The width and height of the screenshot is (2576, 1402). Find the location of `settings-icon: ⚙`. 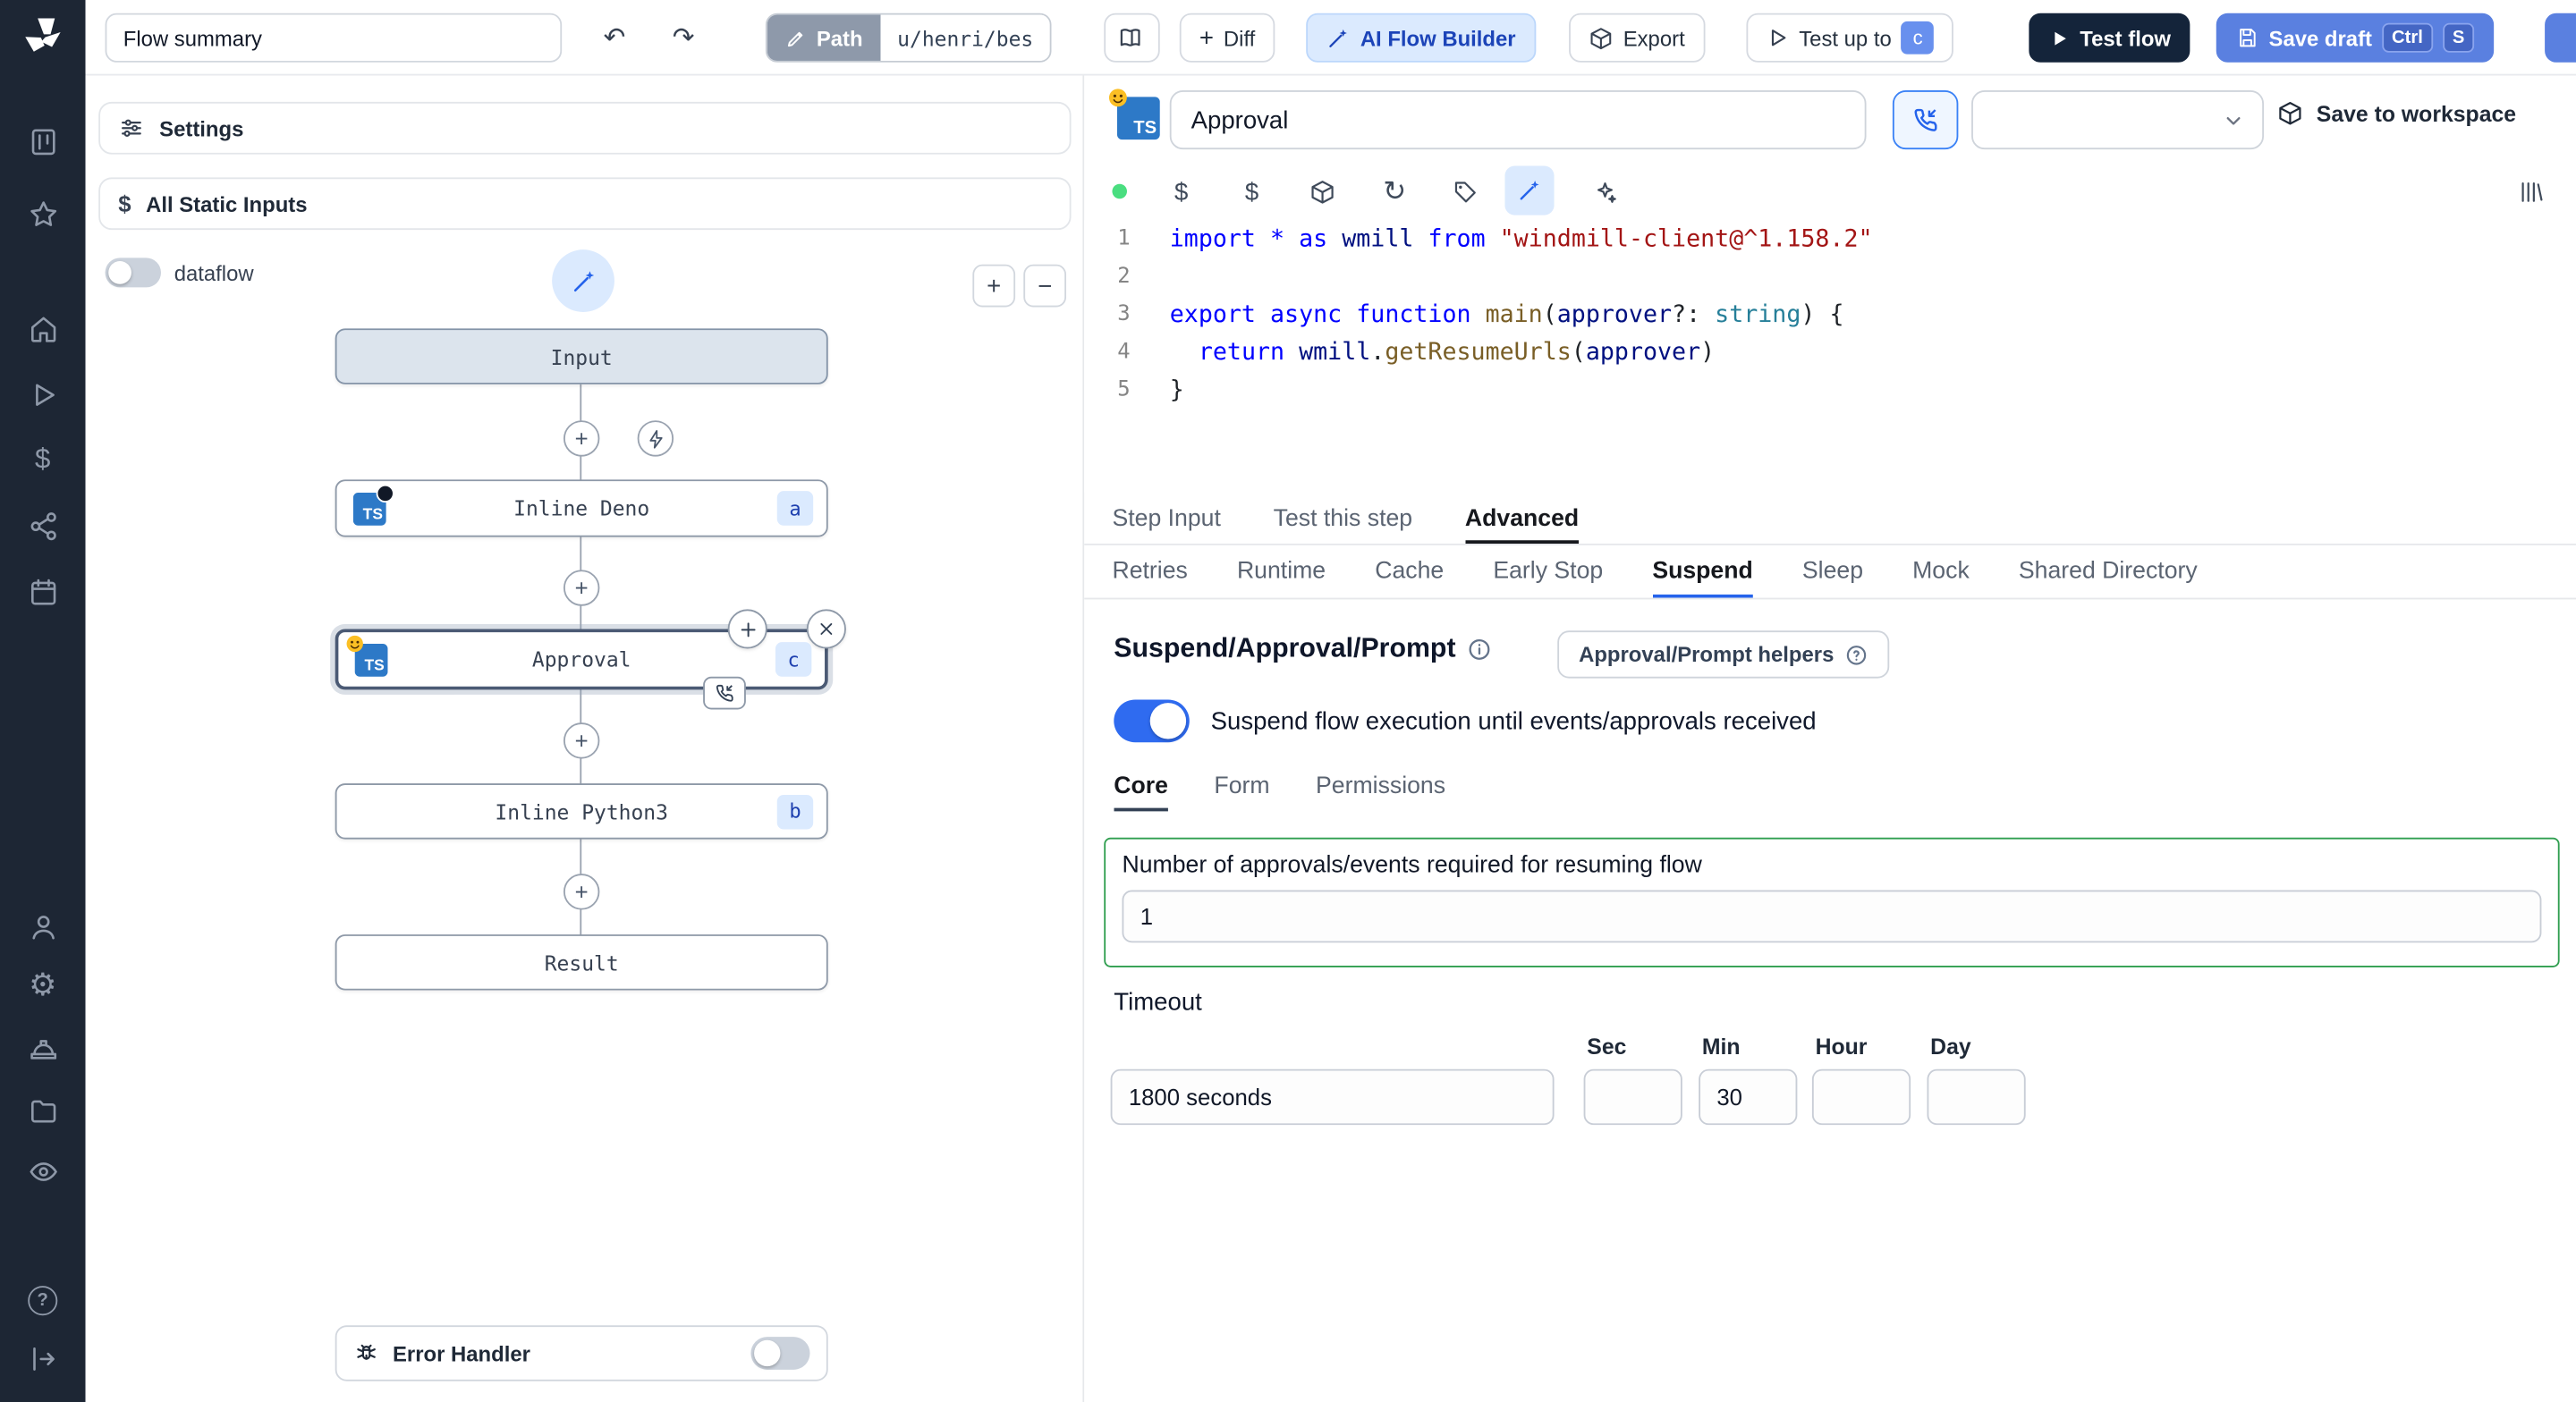

settings-icon: ⚙ is located at coordinates (42, 985).